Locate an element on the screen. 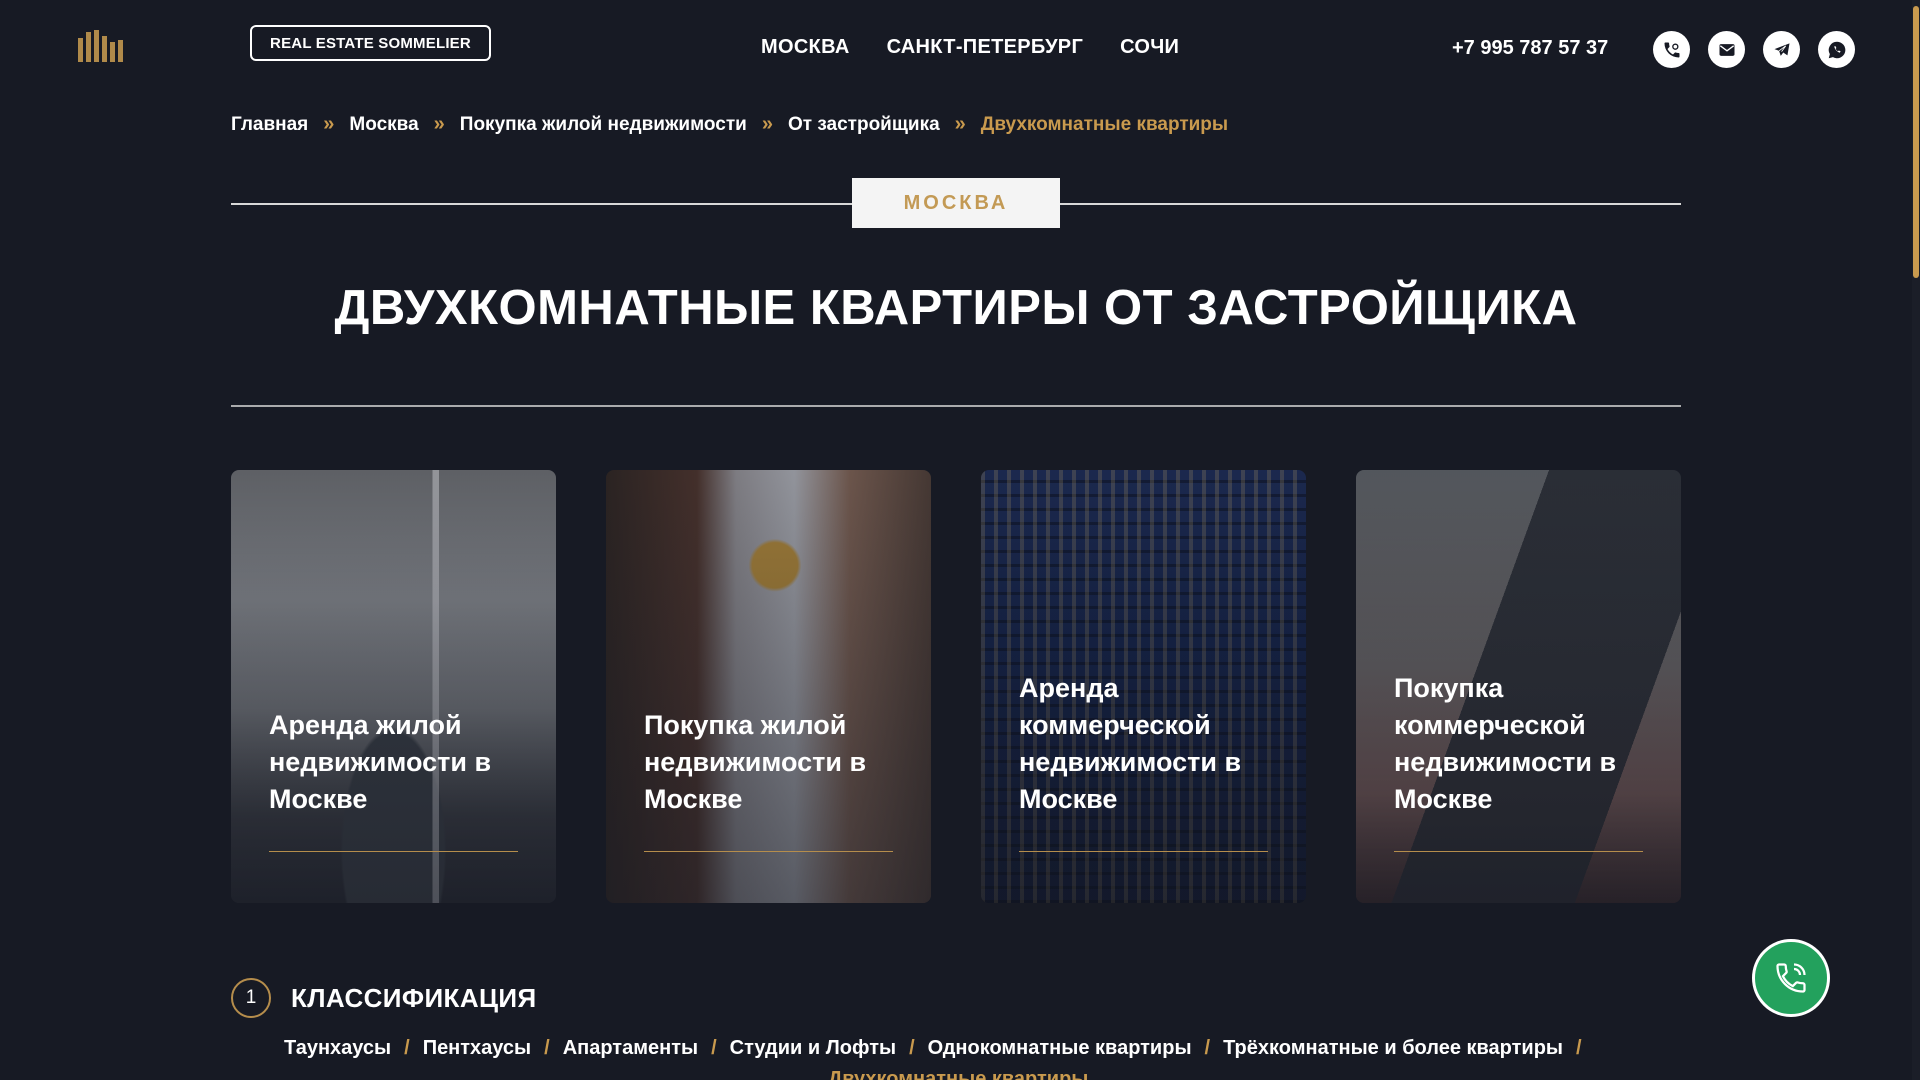 This screenshot has width=1920, height=1080. section-title: КЛАССИФИКАЦИЯ is located at coordinates (414, 997).